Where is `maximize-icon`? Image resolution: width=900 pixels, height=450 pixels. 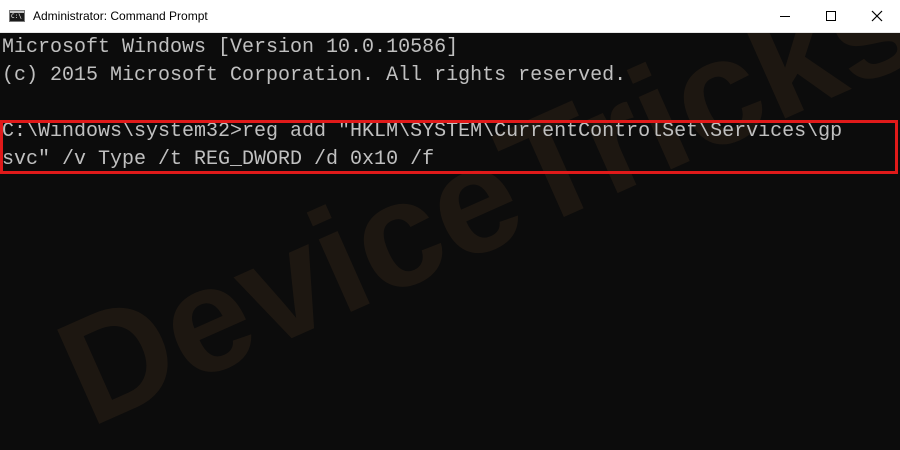 maximize-icon is located at coordinates (831, 16).